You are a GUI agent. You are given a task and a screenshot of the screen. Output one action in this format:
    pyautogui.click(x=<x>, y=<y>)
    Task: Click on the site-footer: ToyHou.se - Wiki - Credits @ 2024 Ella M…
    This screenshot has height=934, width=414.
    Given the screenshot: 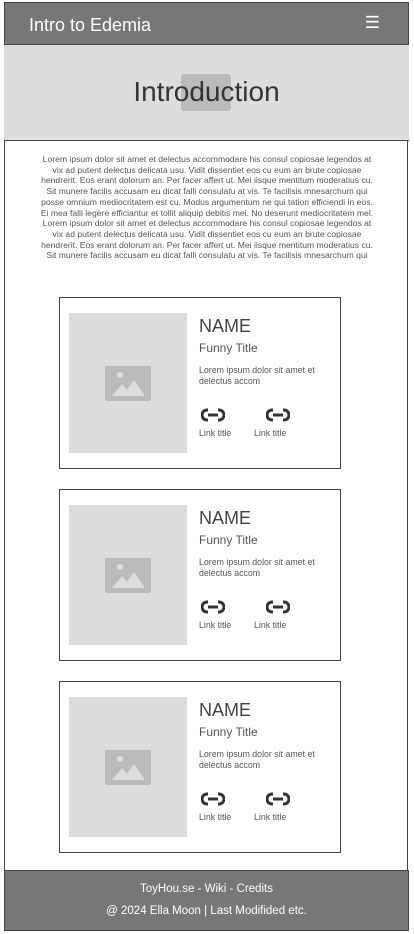 What is the action you would take?
    pyautogui.click(x=206, y=900)
    